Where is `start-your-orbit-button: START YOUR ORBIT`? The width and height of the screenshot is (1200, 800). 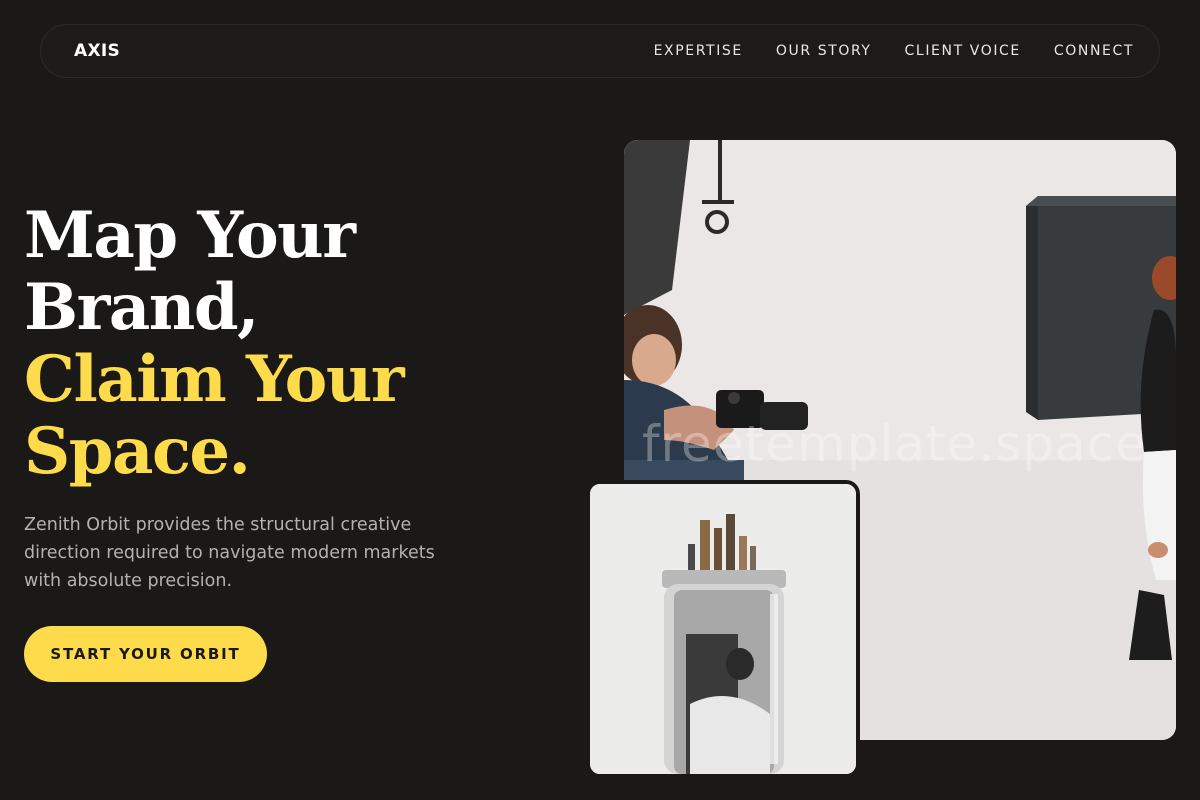 start-your-orbit-button: START YOUR ORBIT is located at coordinates (145, 654).